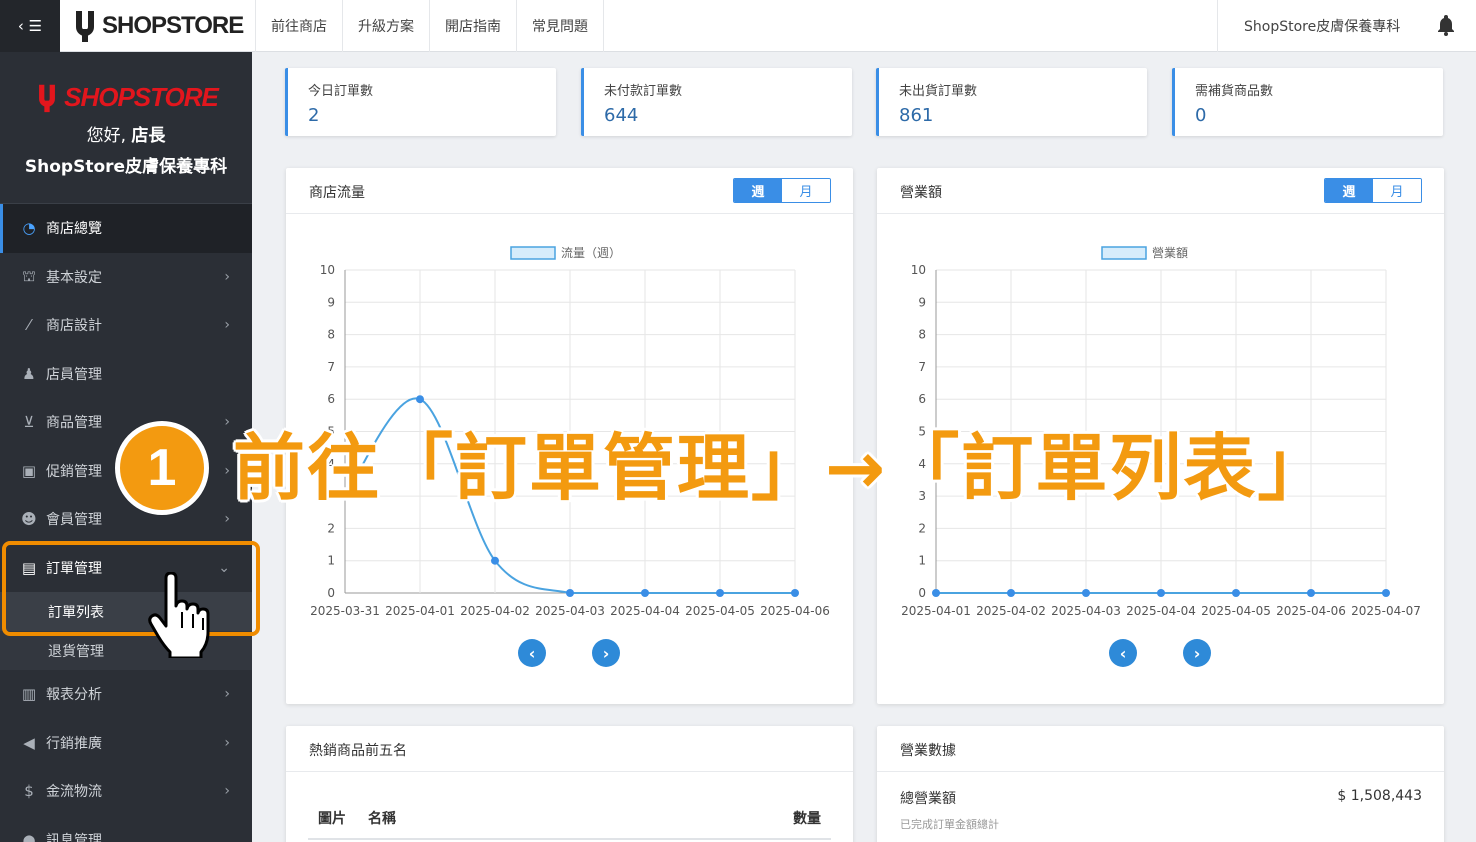  Describe the element at coordinates (1161, 810) in the screenshot. I see `total-revenue-row: 總營業額 $ 1,508,443 已完成訂單金額總計` at that location.